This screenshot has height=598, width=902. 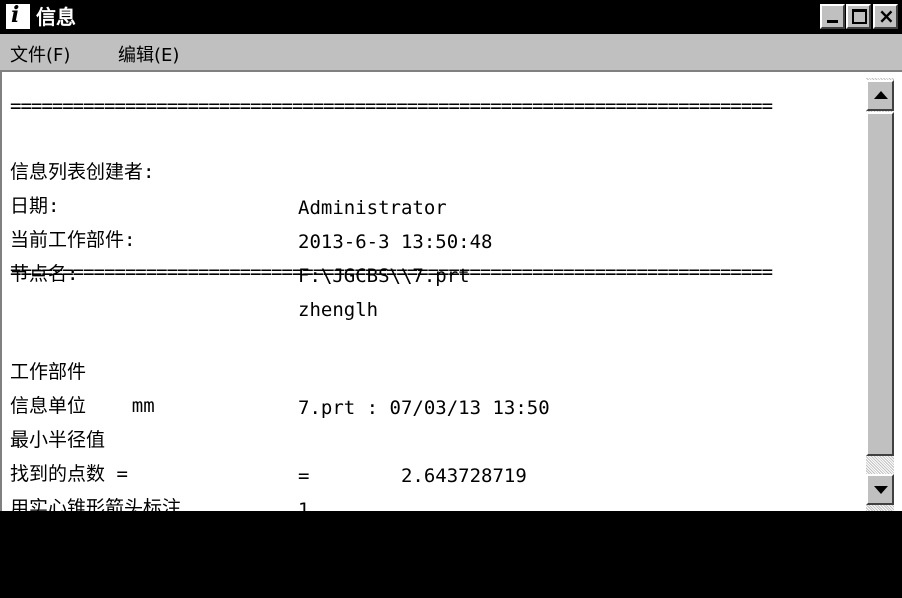 I want to click on arrow-down-icon, so click(x=881, y=490).